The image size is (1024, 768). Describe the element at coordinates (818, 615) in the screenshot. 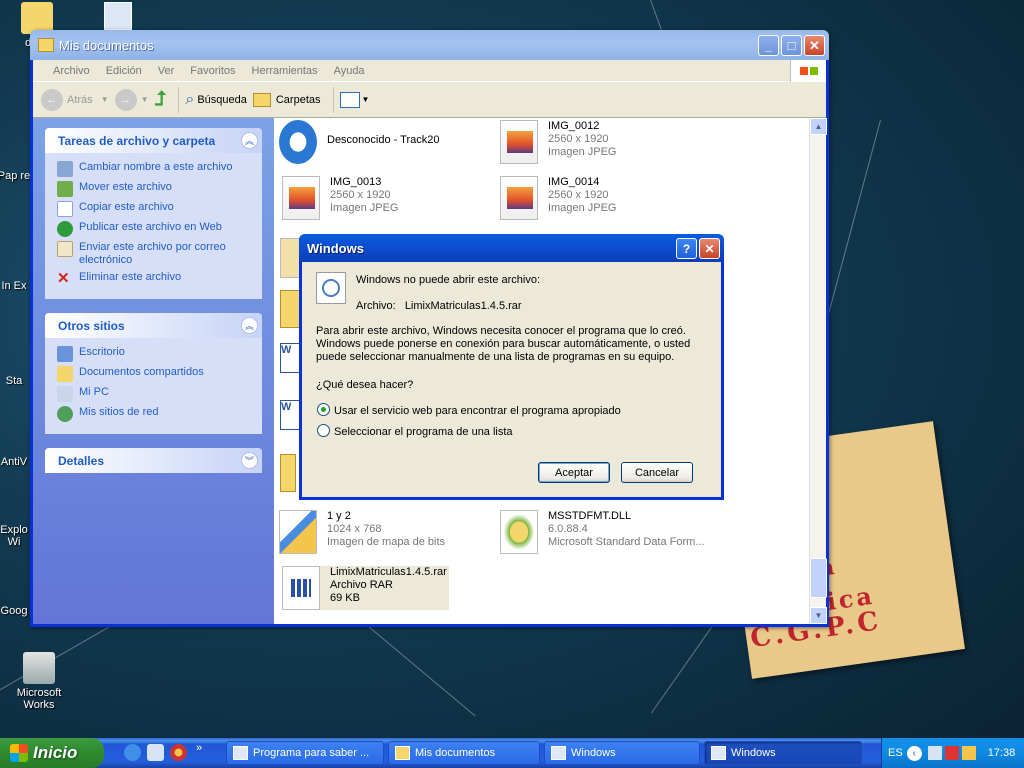

I see `scroll-down-icon: ▼` at that location.